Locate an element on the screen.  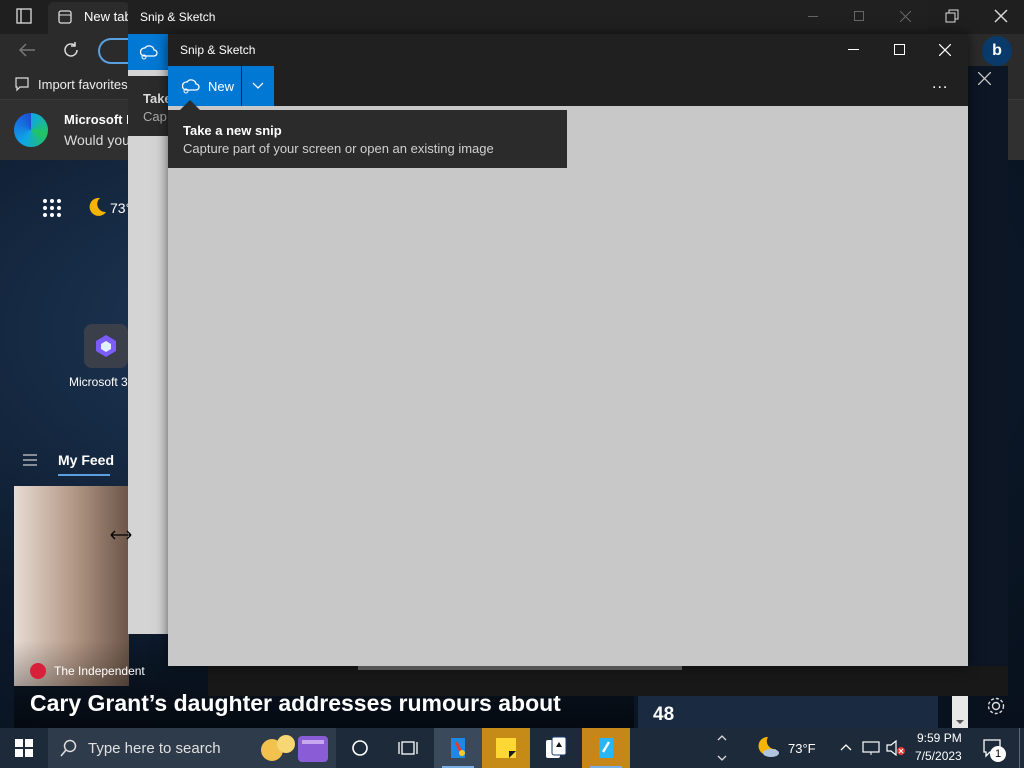
news-source: The Independent is located at coordinates (99, 671).